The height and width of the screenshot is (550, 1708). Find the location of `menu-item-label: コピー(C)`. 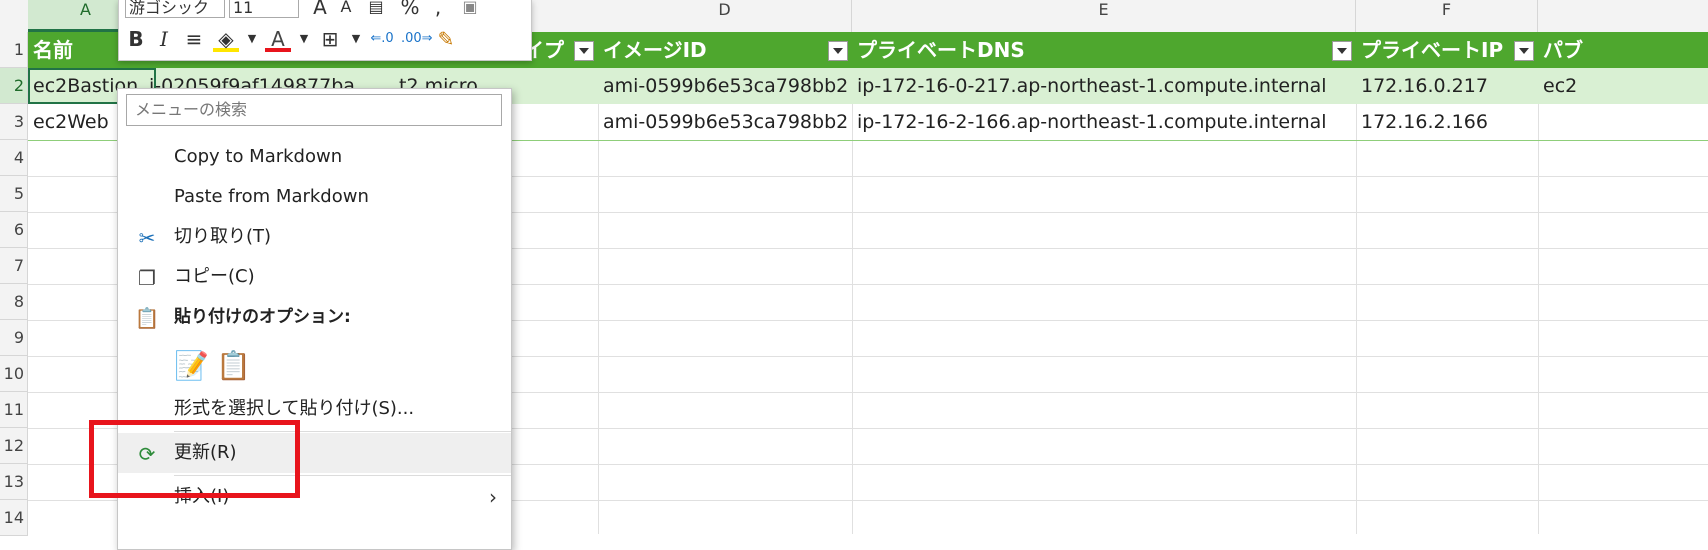

menu-item-label: コピー(C) is located at coordinates (214, 276).